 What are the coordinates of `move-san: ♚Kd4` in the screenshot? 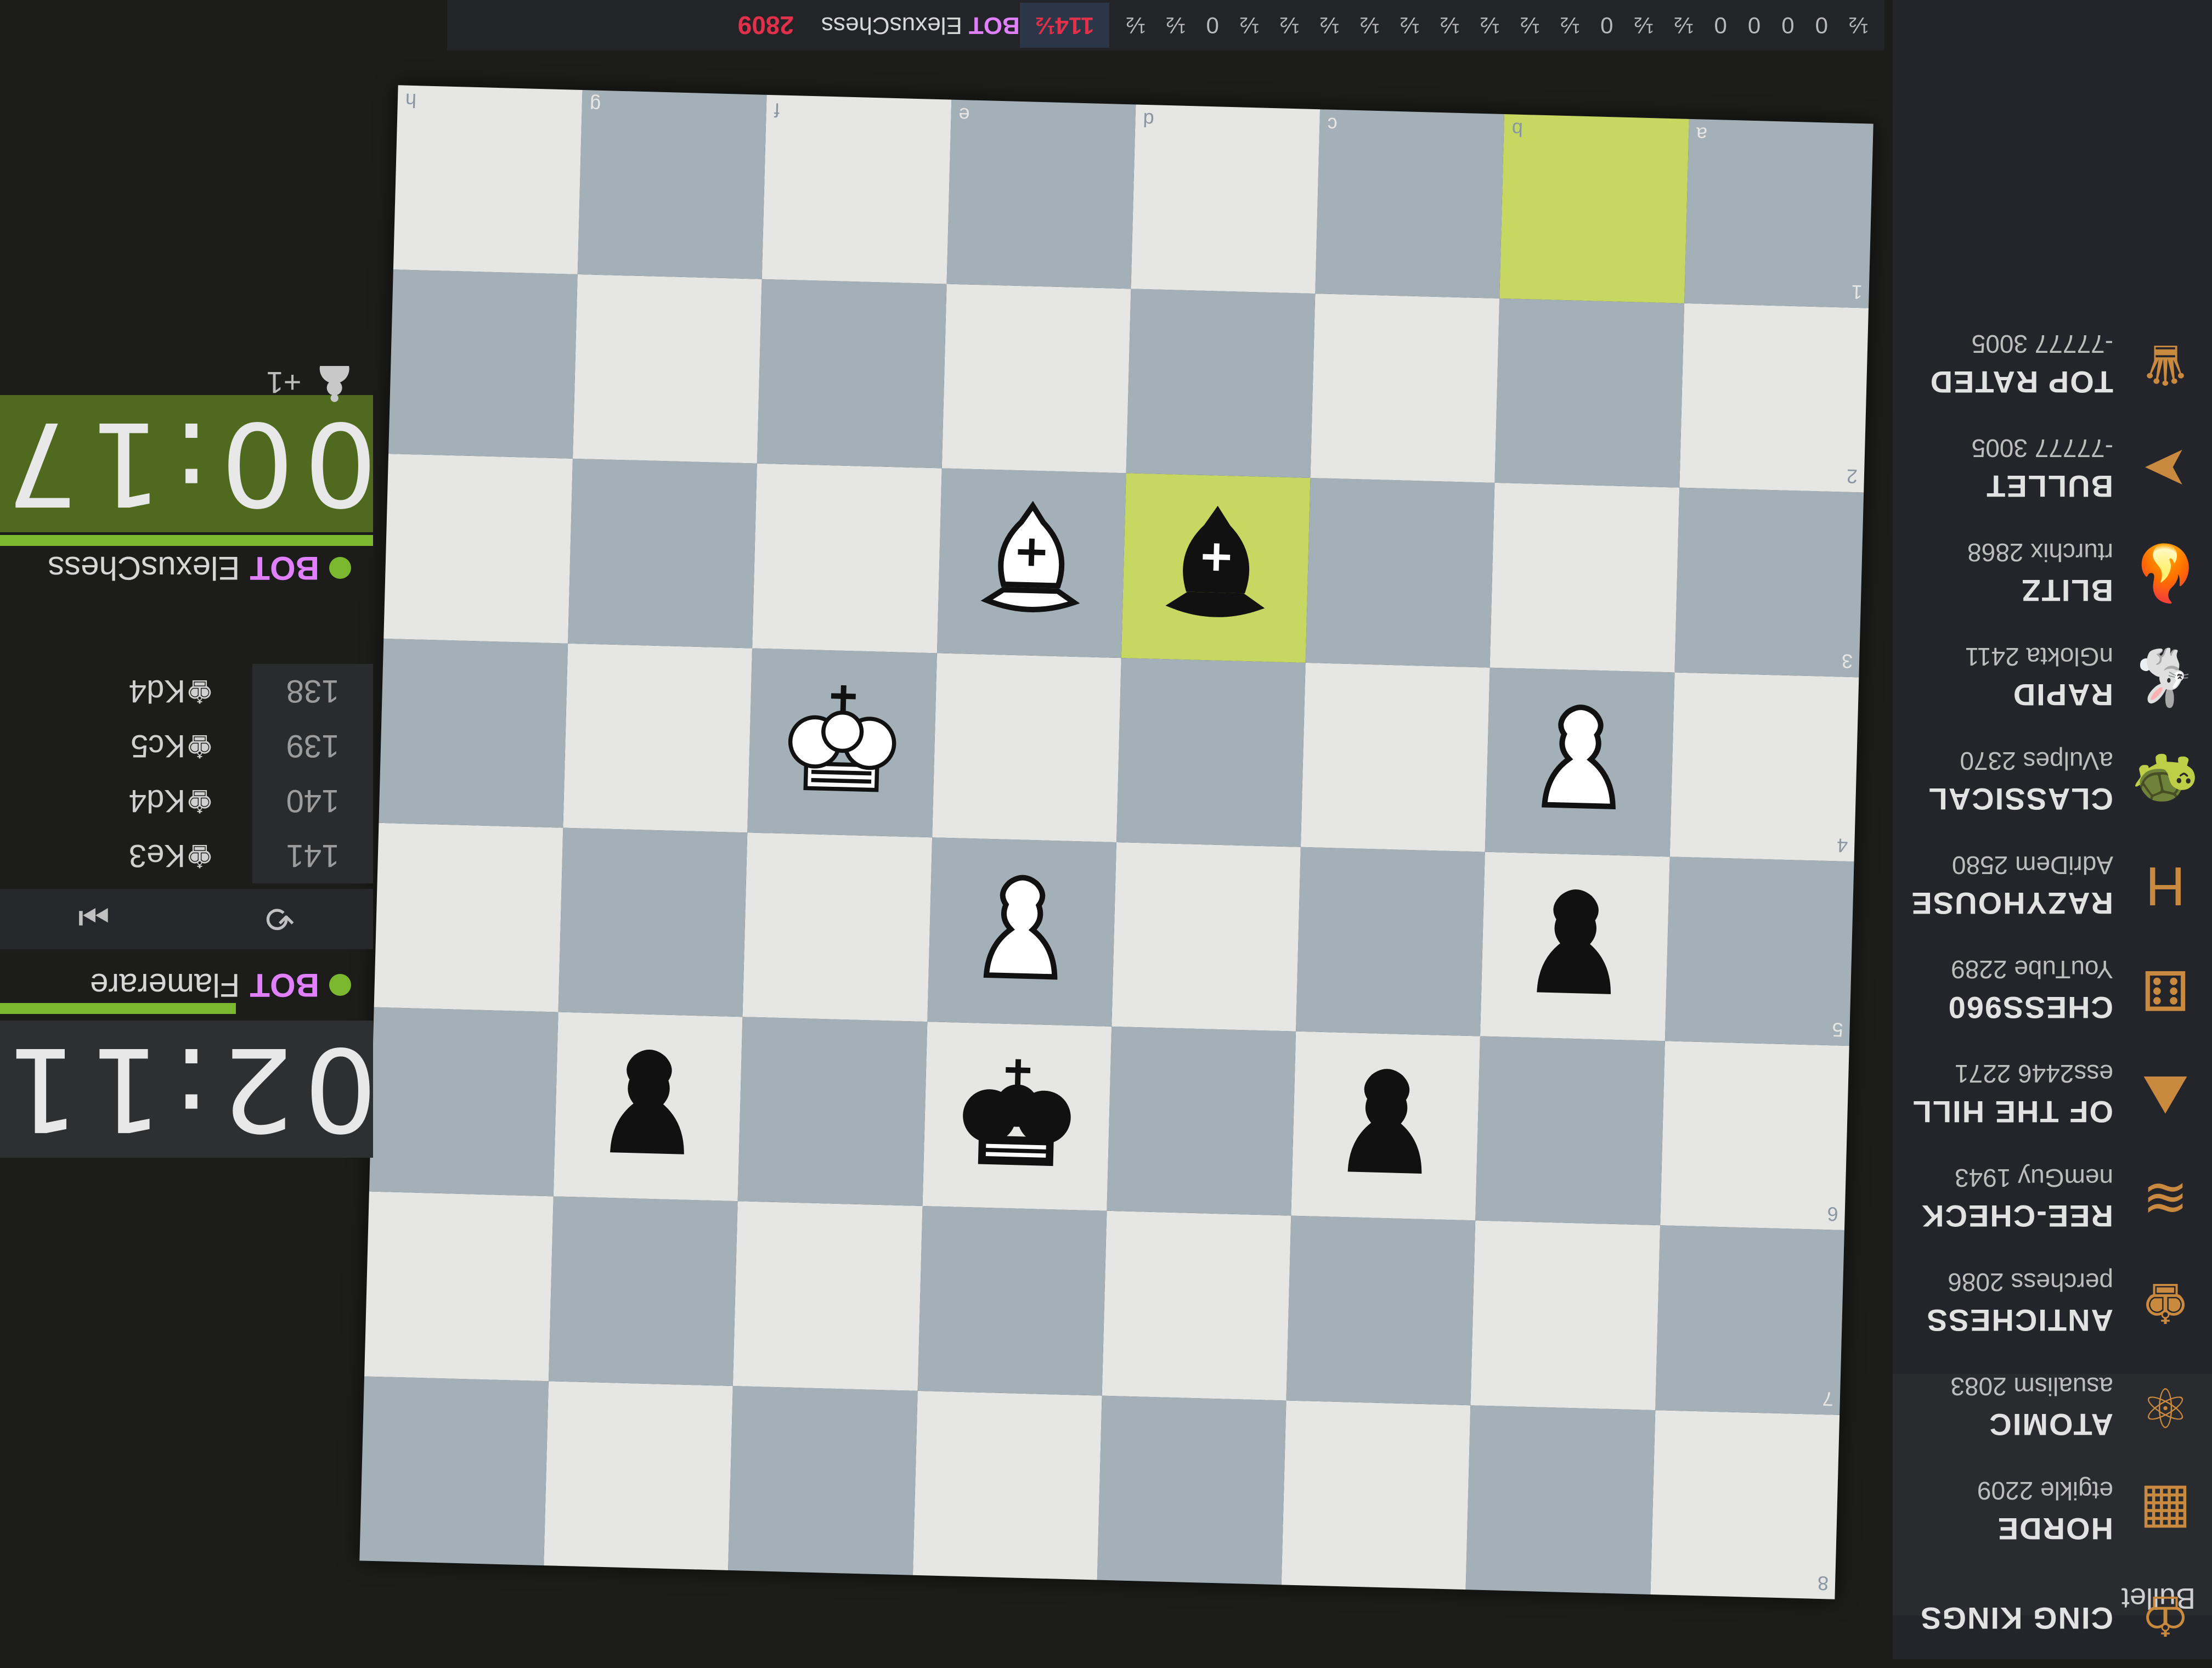 It's located at (191, 691).